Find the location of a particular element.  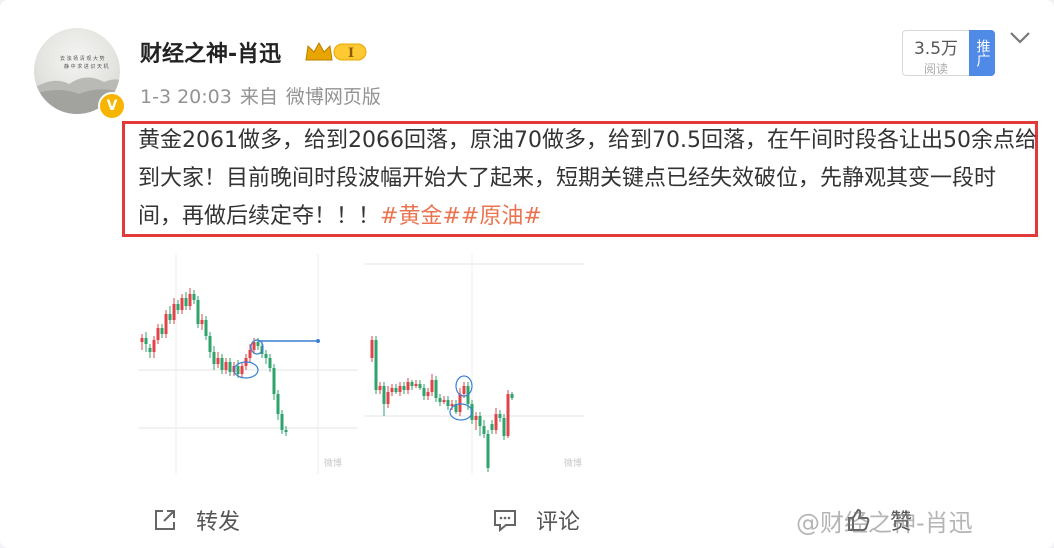

chart-image-oil: 微博 is located at coordinates (474, 364).